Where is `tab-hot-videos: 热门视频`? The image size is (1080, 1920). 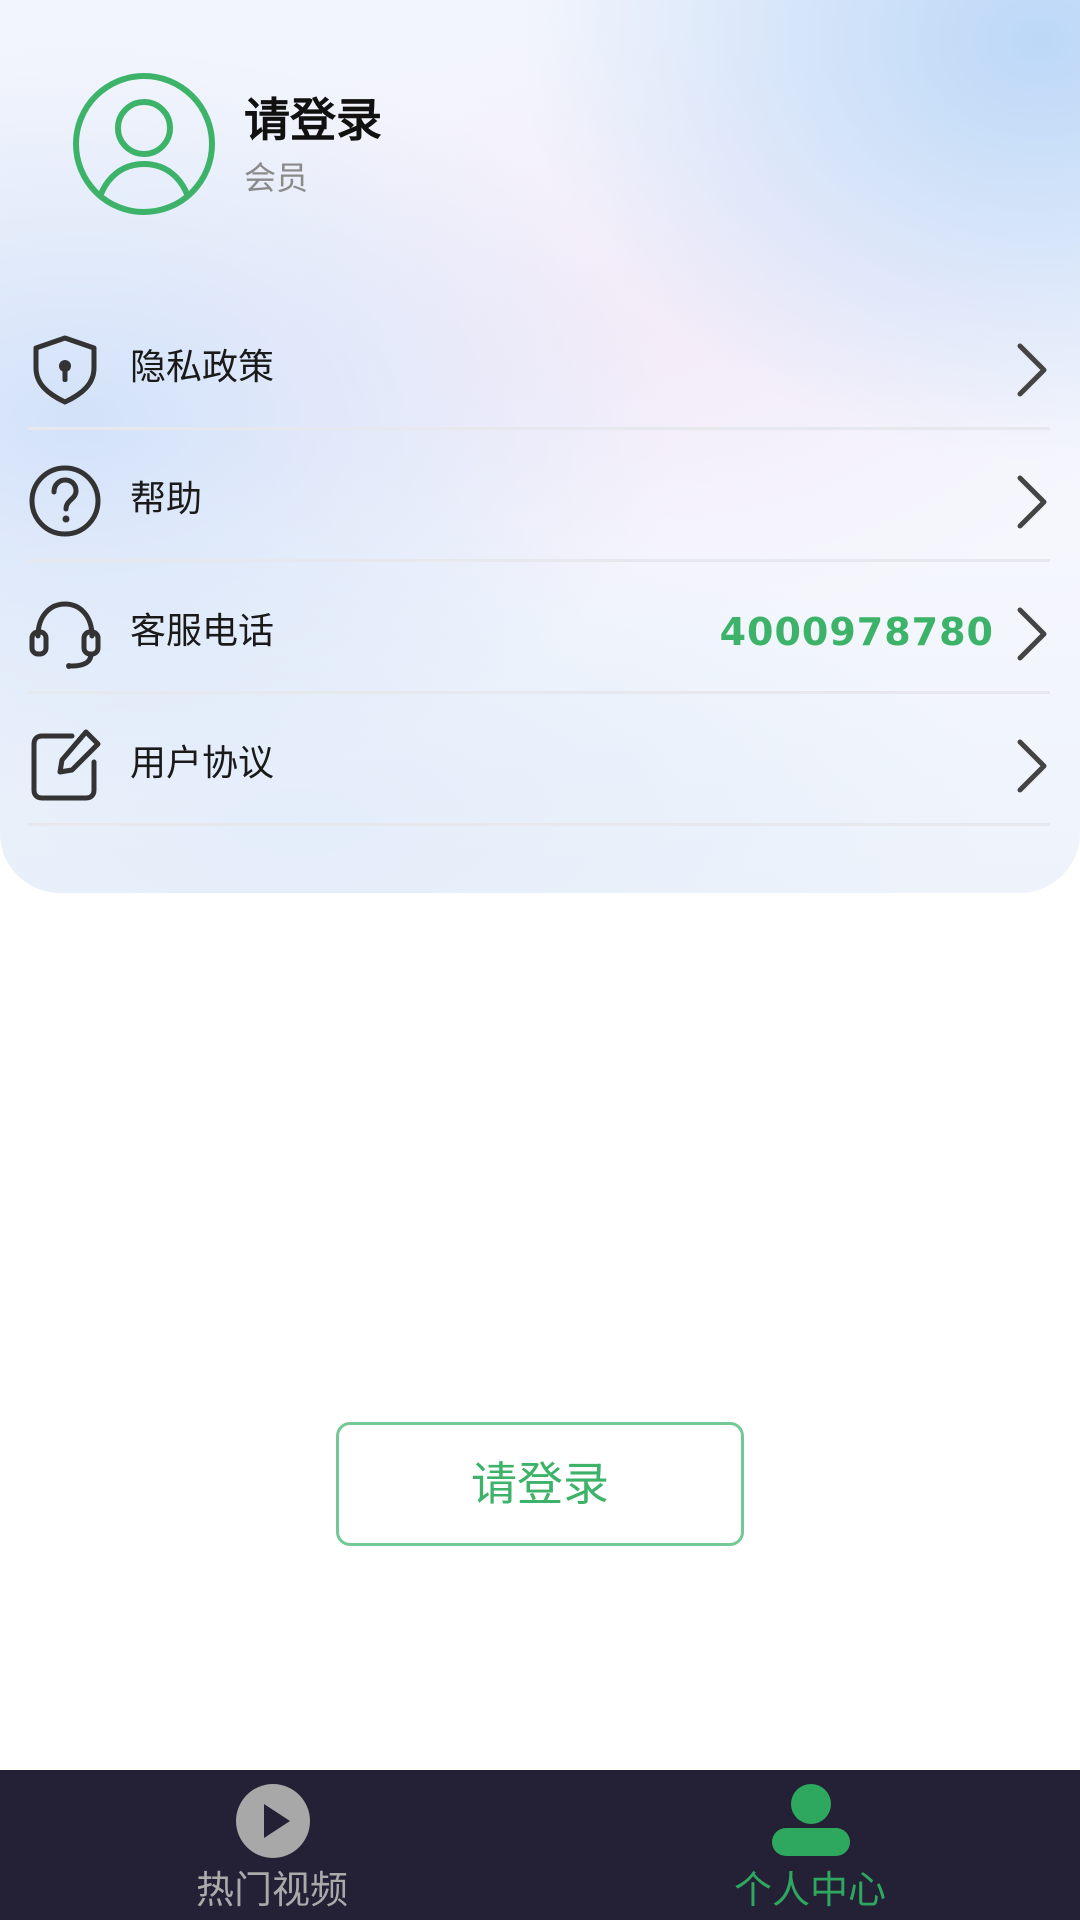 tab-hot-videos: 热门视频 is located at coordinates (272, 1845).